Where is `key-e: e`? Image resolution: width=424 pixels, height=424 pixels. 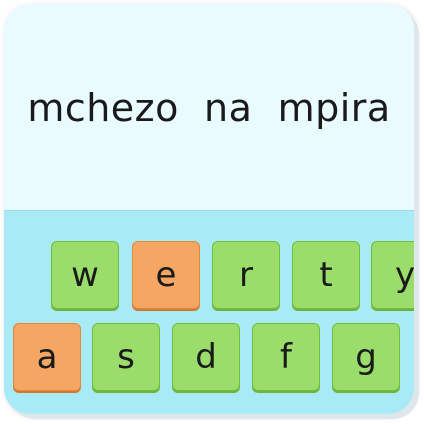
key-e: e is located at coordinates (166, 275).